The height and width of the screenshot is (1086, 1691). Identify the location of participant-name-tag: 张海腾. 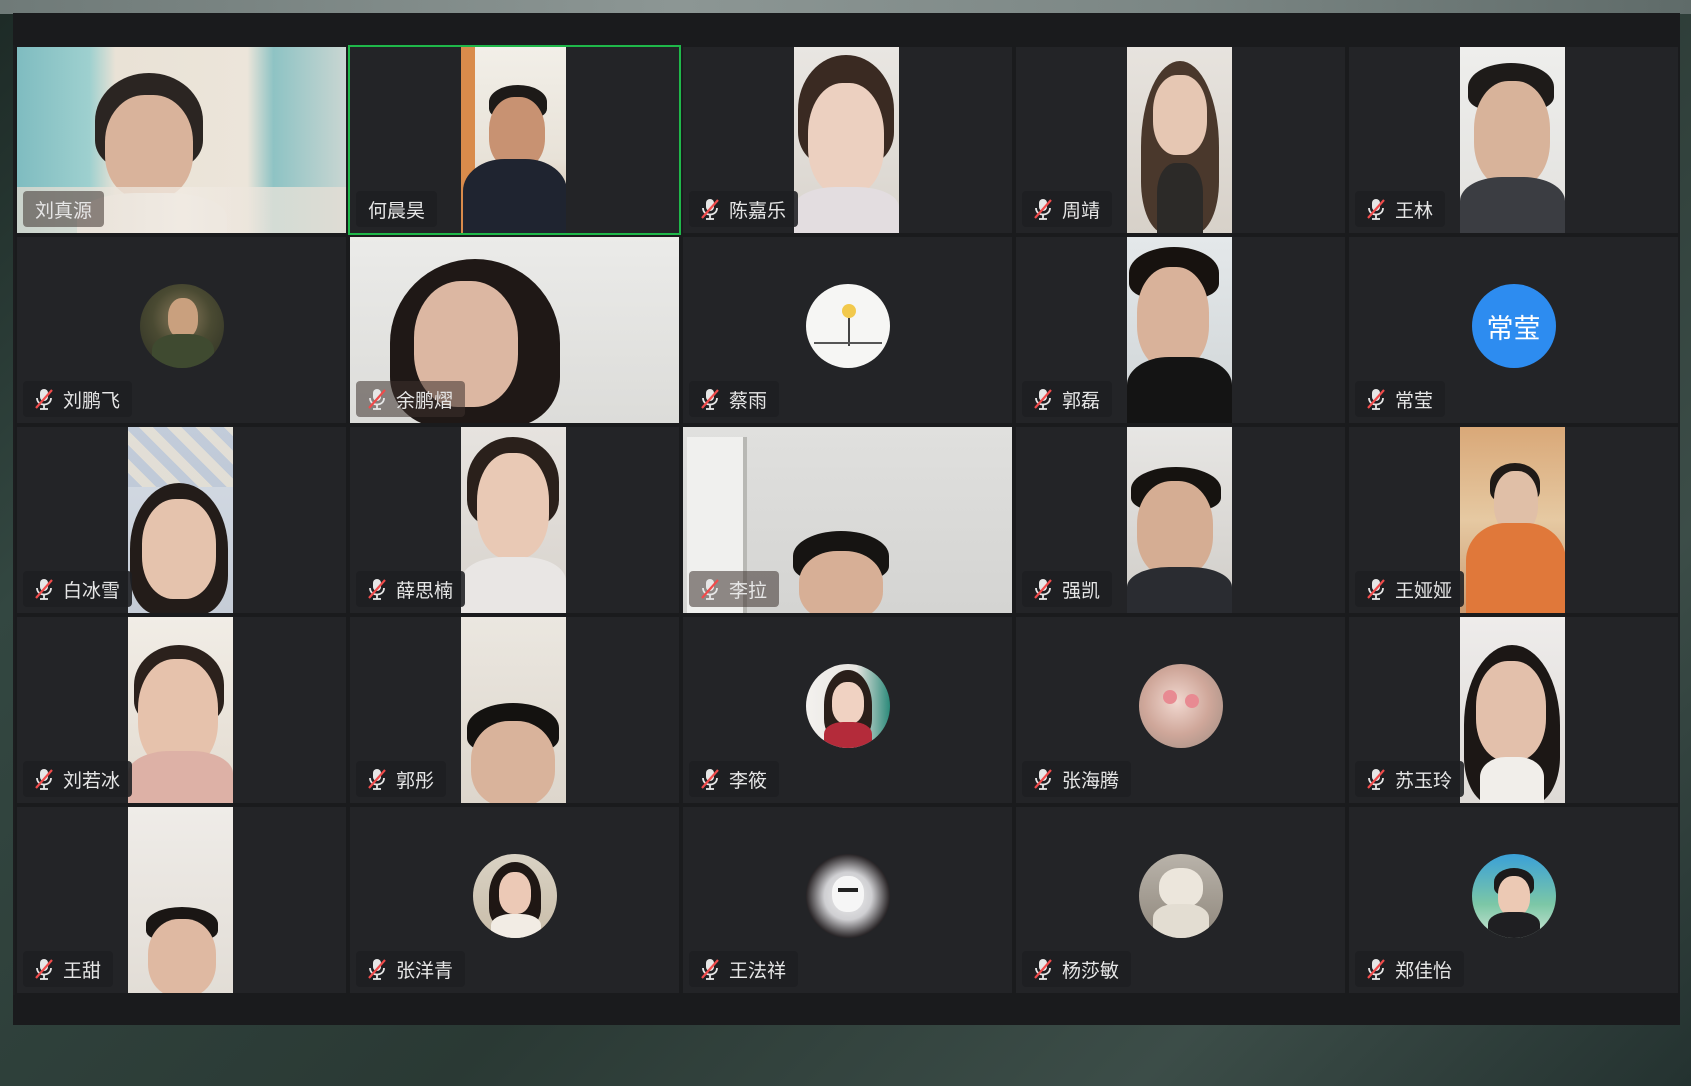
(1077, 779).